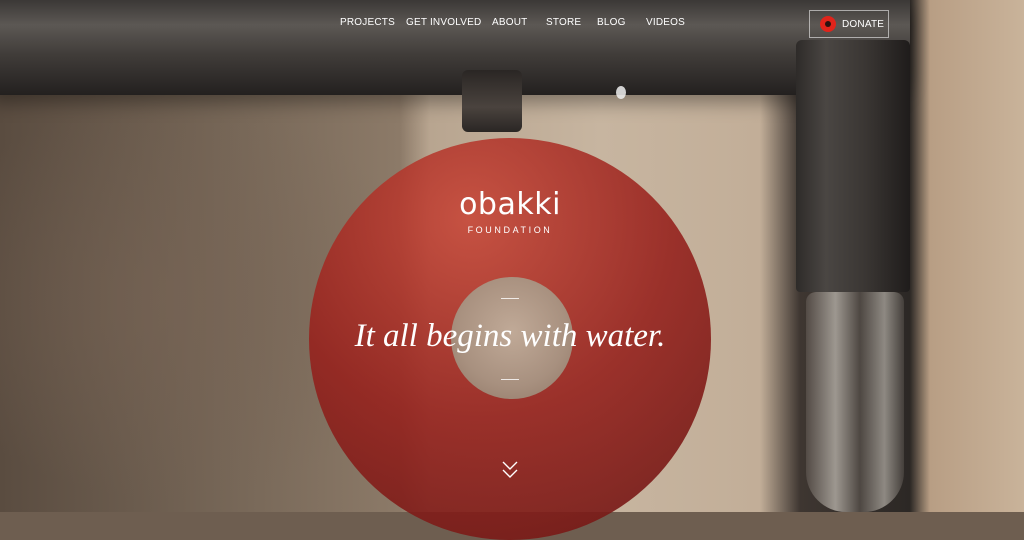 The height and width of the screenshot is (540, 1024). I want to click on water-stream, so click(855, 402).